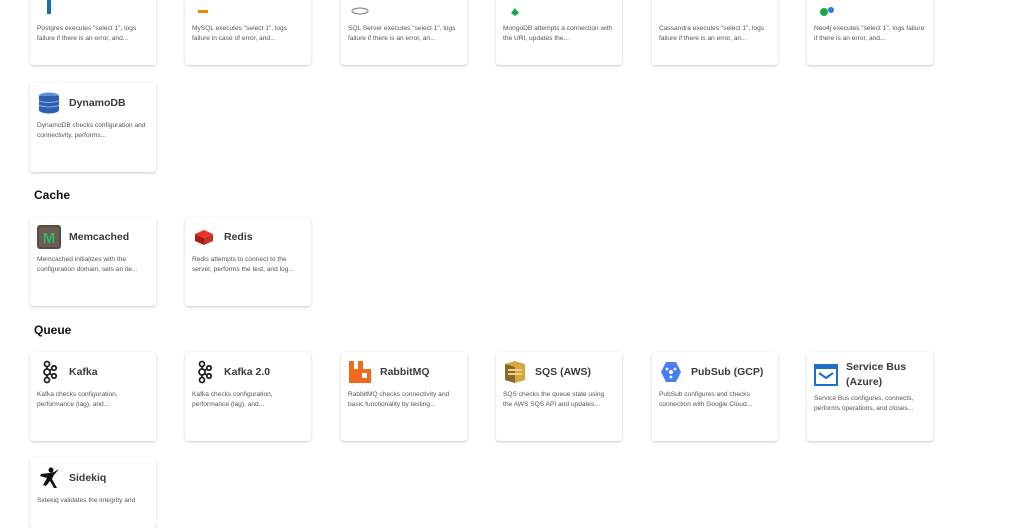  What do you see at coordinates (238, 236) in the screenshot?
I see `card-title: Redis` at bounding box center [238, 236].